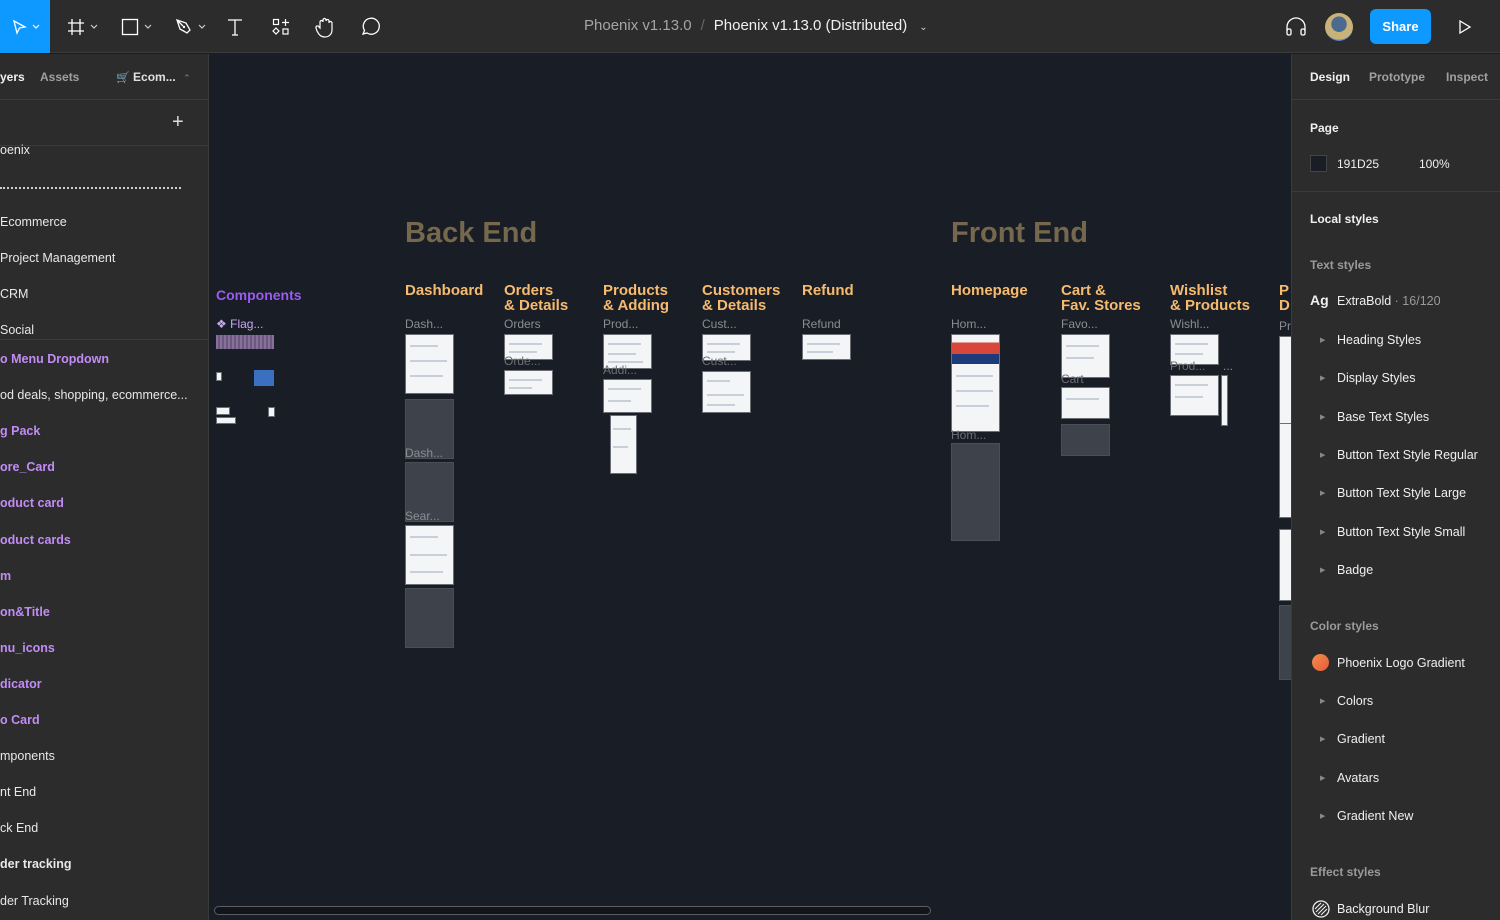 The height and width of the screenshot is (920, 1500). What do you see at coordinates (325, 26) in the screenshot?
I see `hand-tool-button` at bounding box center [325, 26].